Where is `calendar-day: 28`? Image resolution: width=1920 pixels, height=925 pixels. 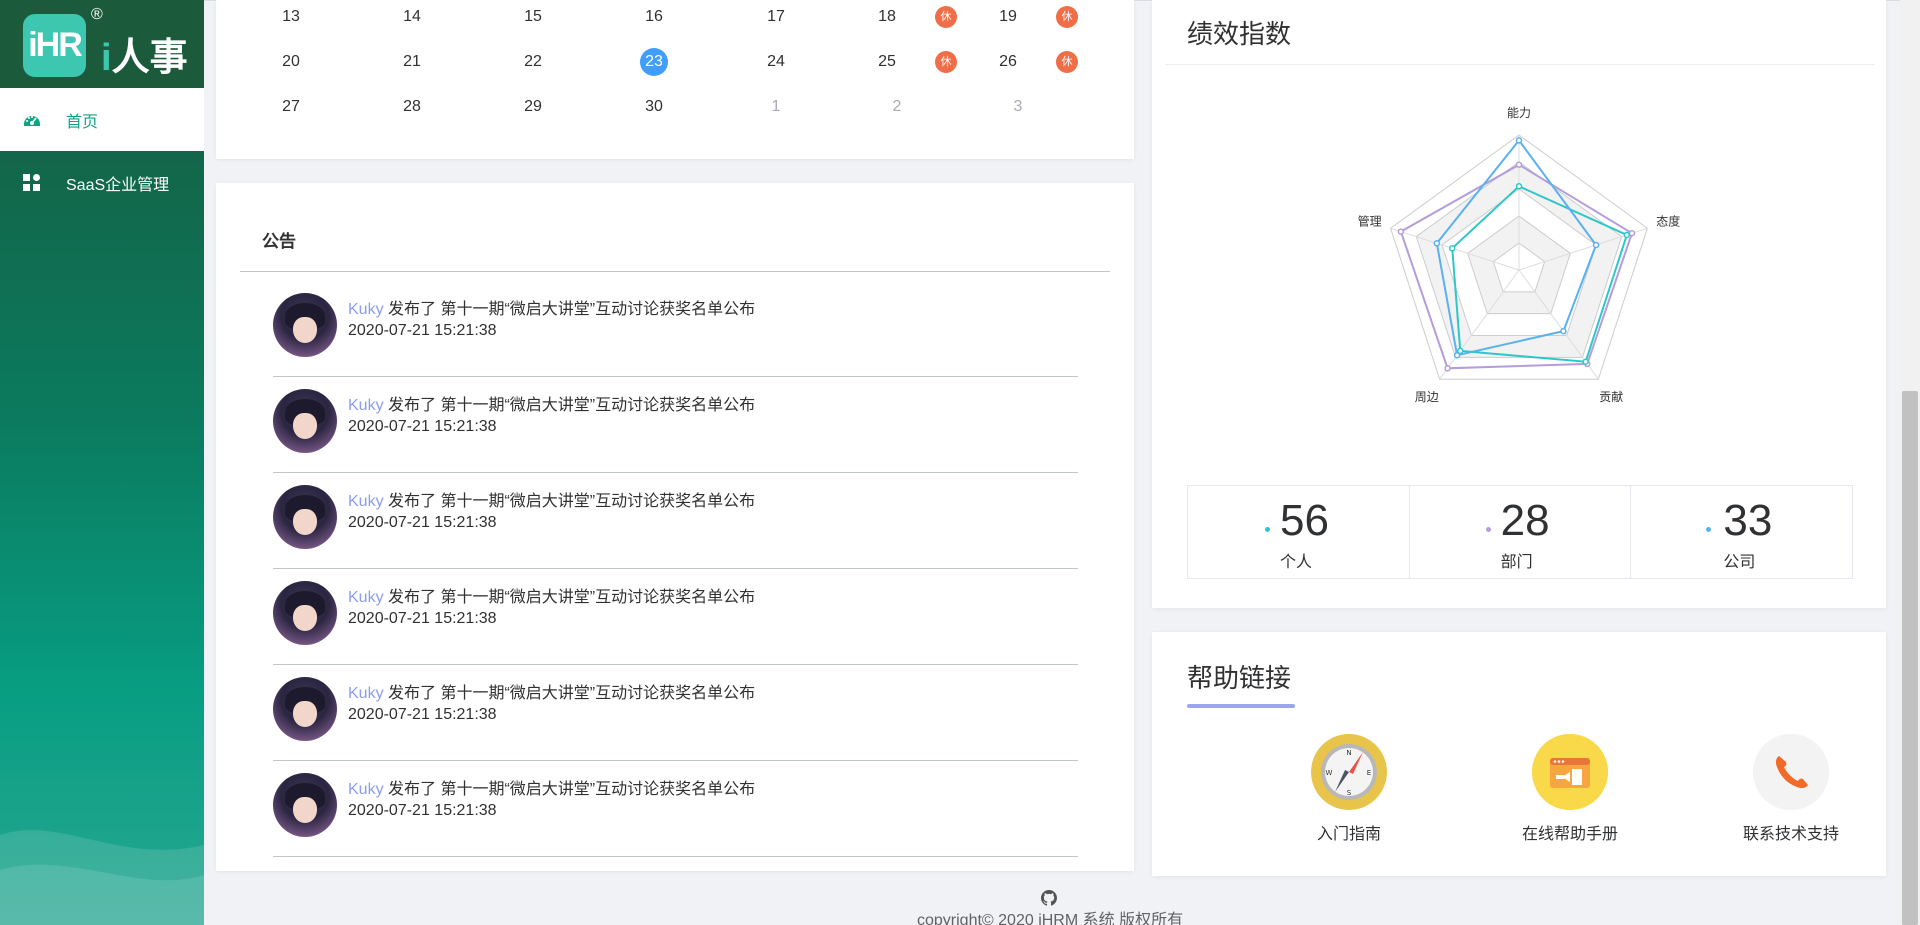 calendar-day: 28 is located at coordinates (412, 107).